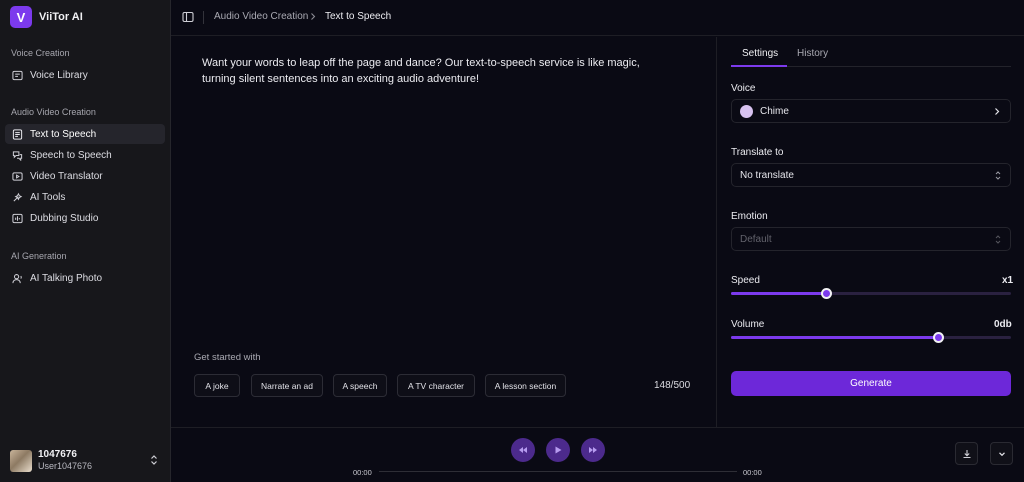 The image size is (1024, 482). What do you see at coordinates (757, 152) in the screenshot?
I see `translate-label: Translate to` at bounding box center [757, 152].